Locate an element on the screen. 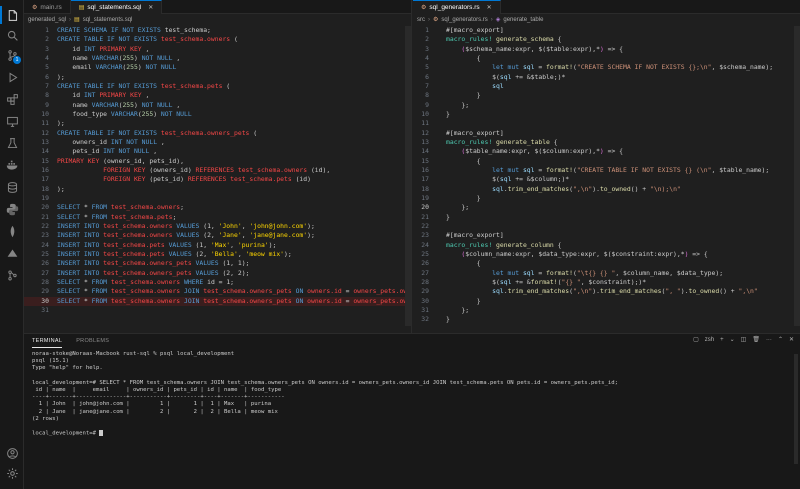  code-line: 5 email VARCHAR(255) NOT NULL is located at coordinates (217, 67).